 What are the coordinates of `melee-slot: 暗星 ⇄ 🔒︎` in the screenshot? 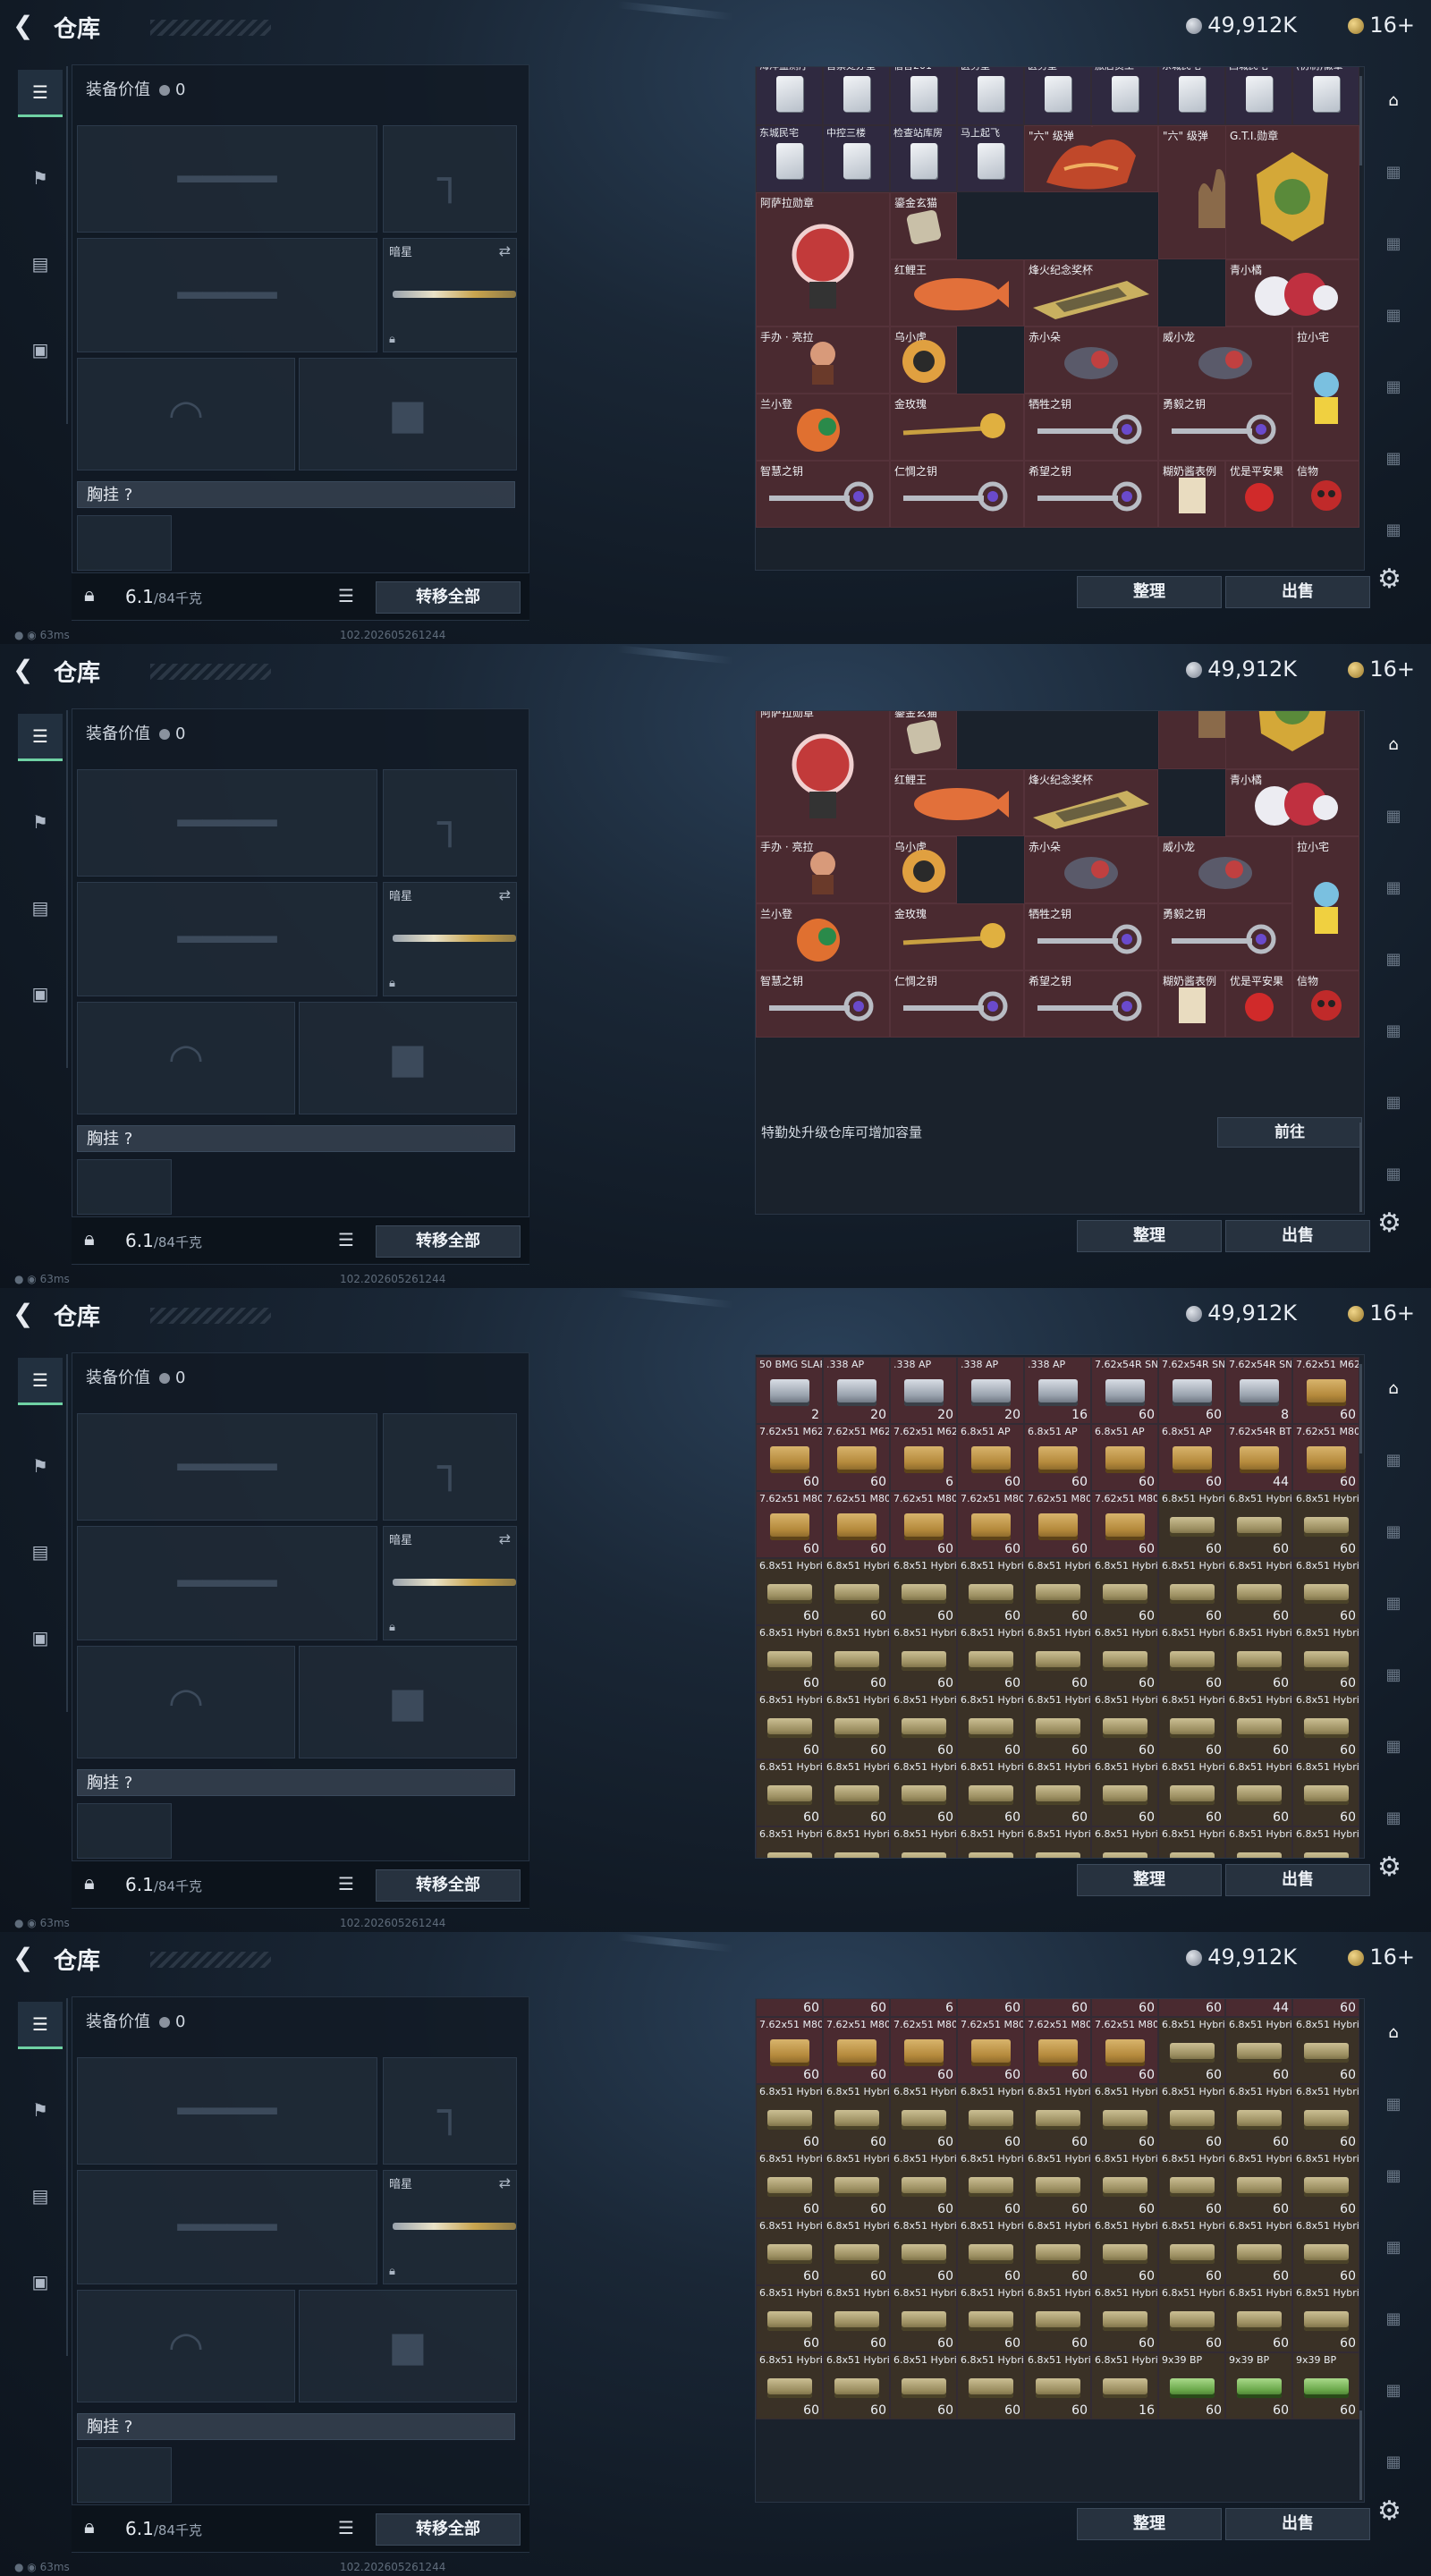 It's located at (450, 1583).